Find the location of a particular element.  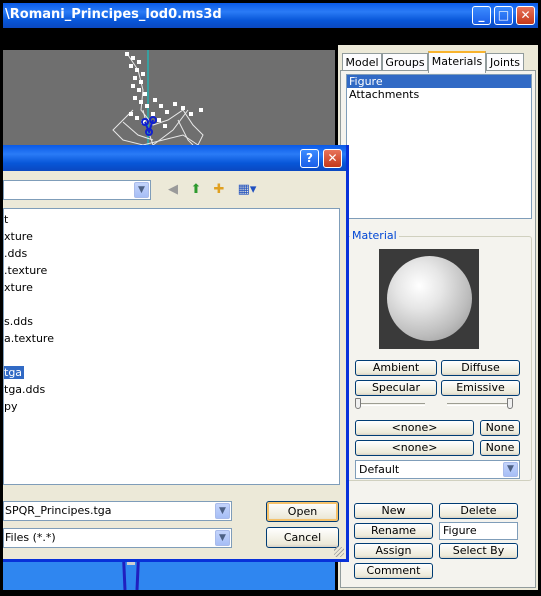

material-list: Figure Attachments is located at coordinates (439, 146).